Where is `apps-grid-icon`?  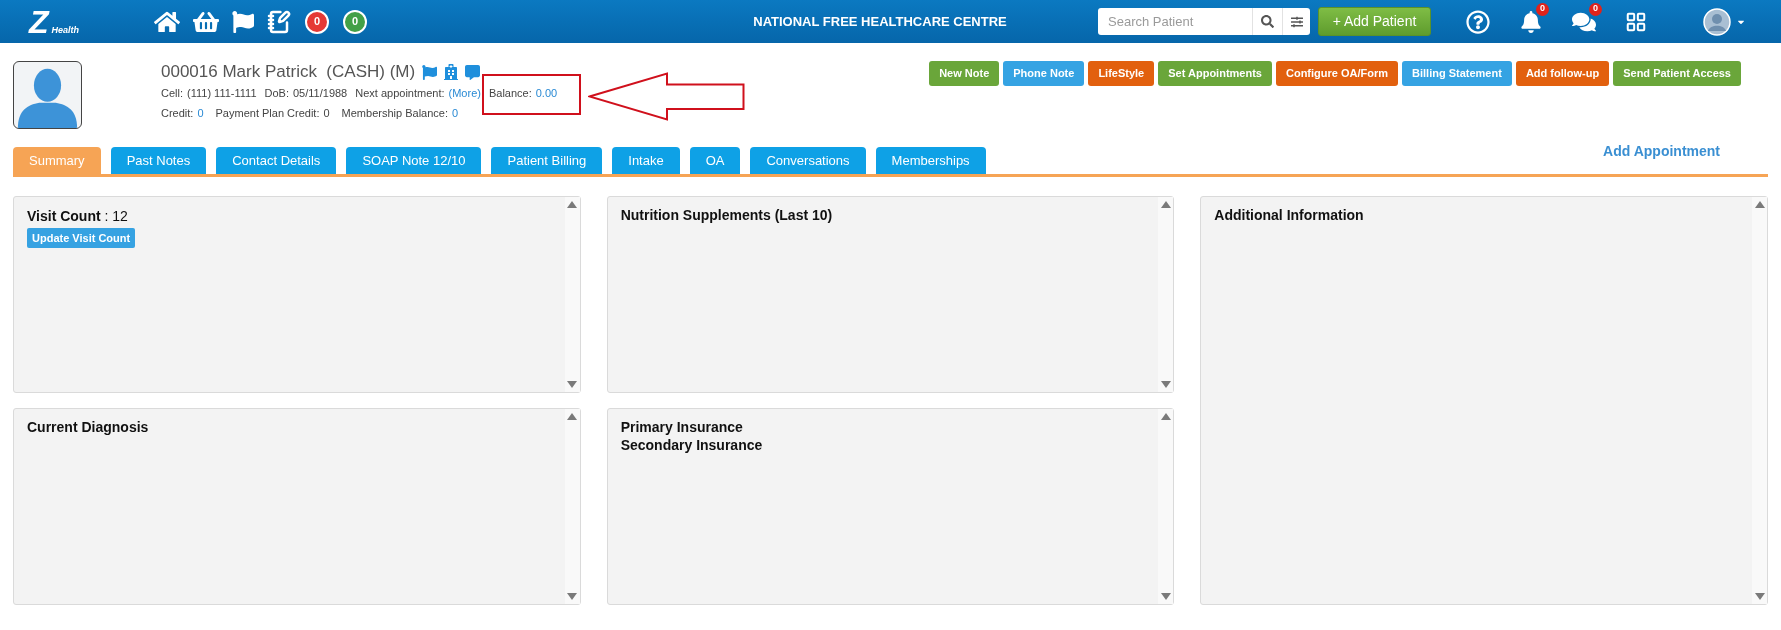 apps-grid-icon is located at coordinates (1636, 21).